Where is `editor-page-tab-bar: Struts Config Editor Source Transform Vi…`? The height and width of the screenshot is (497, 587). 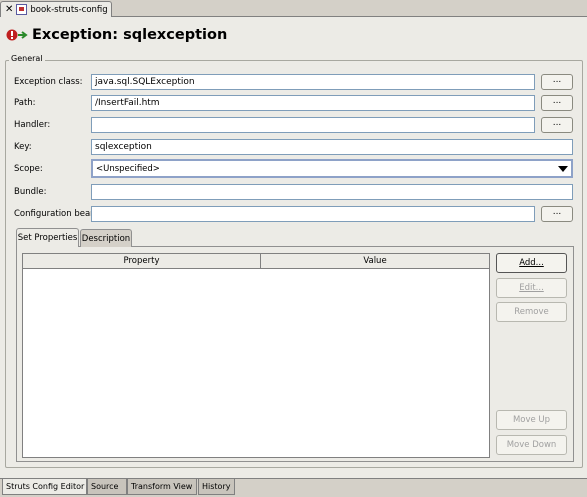 editor-page-tab-bar: Struts Config Editor Source Transform Vi… is located at coordinates (293, 487).